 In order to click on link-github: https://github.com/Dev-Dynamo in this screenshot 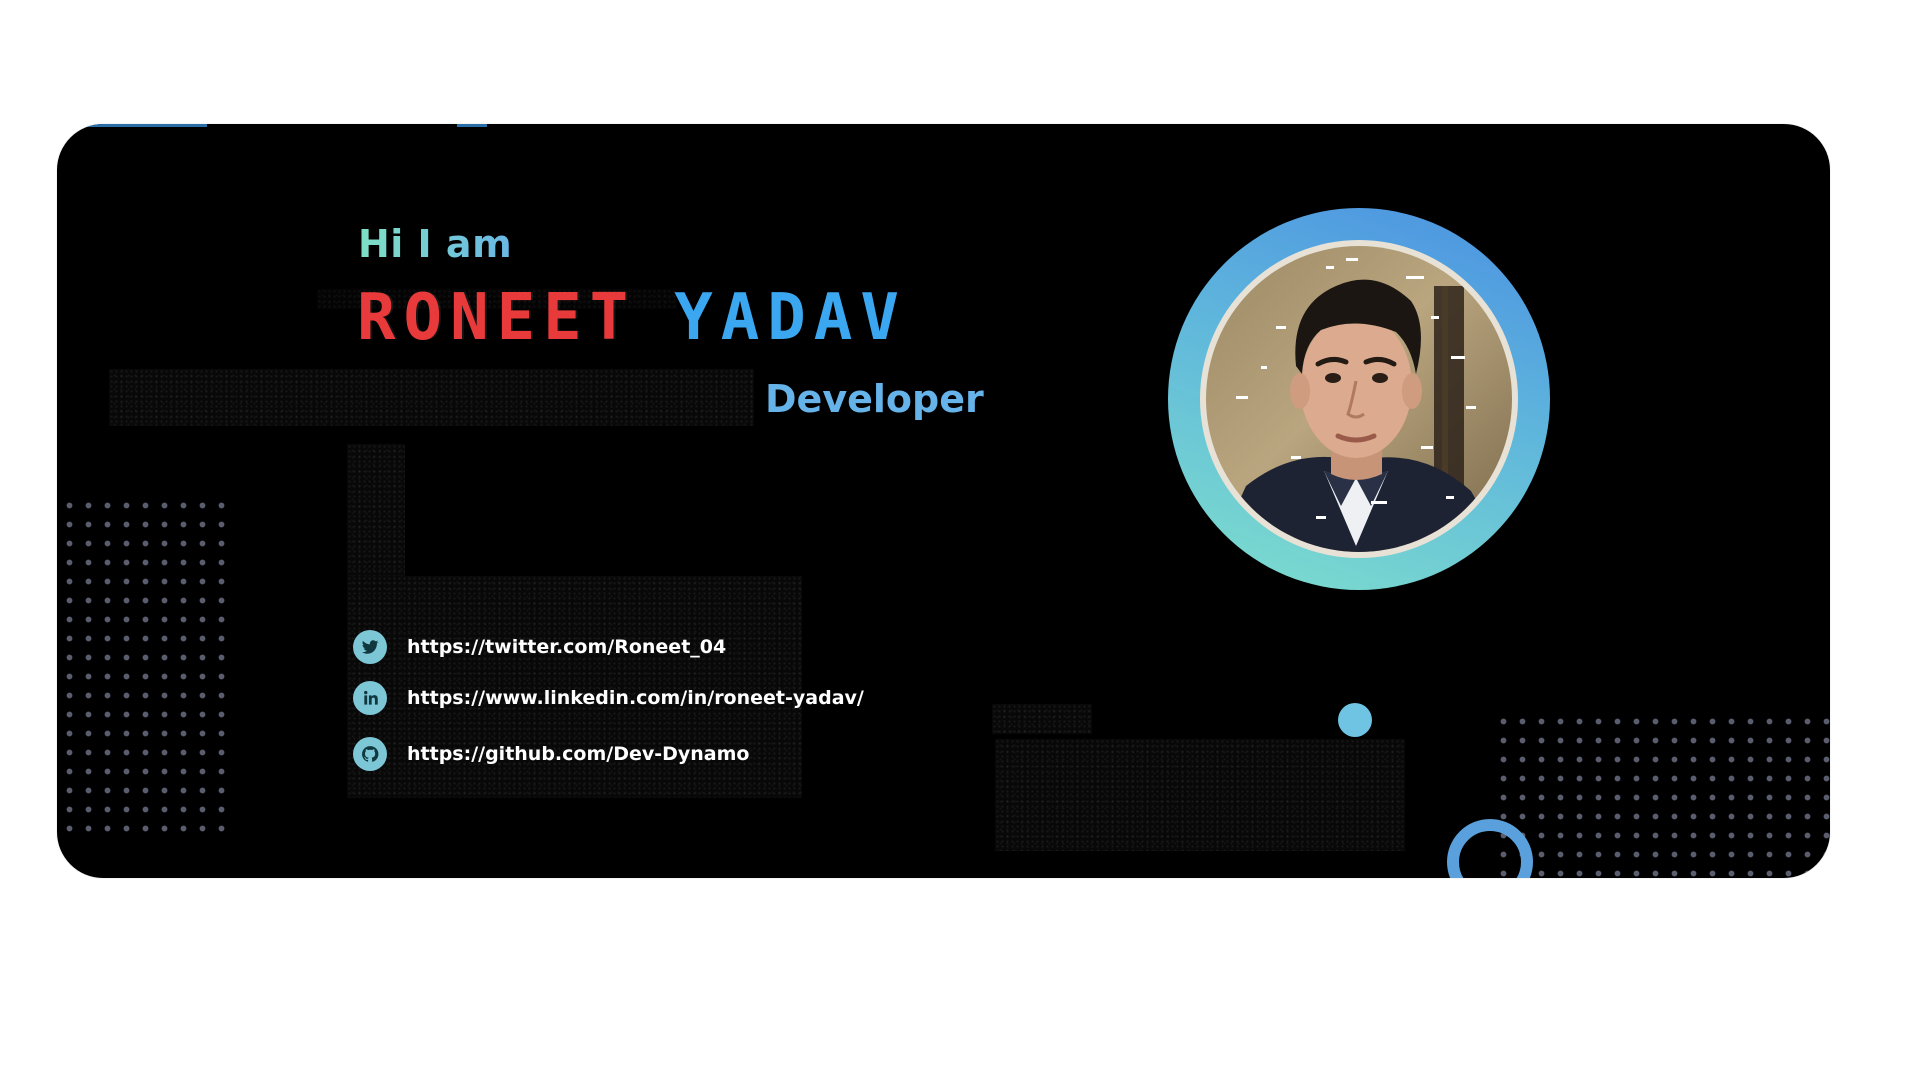, I will do `click(551, 754)`.